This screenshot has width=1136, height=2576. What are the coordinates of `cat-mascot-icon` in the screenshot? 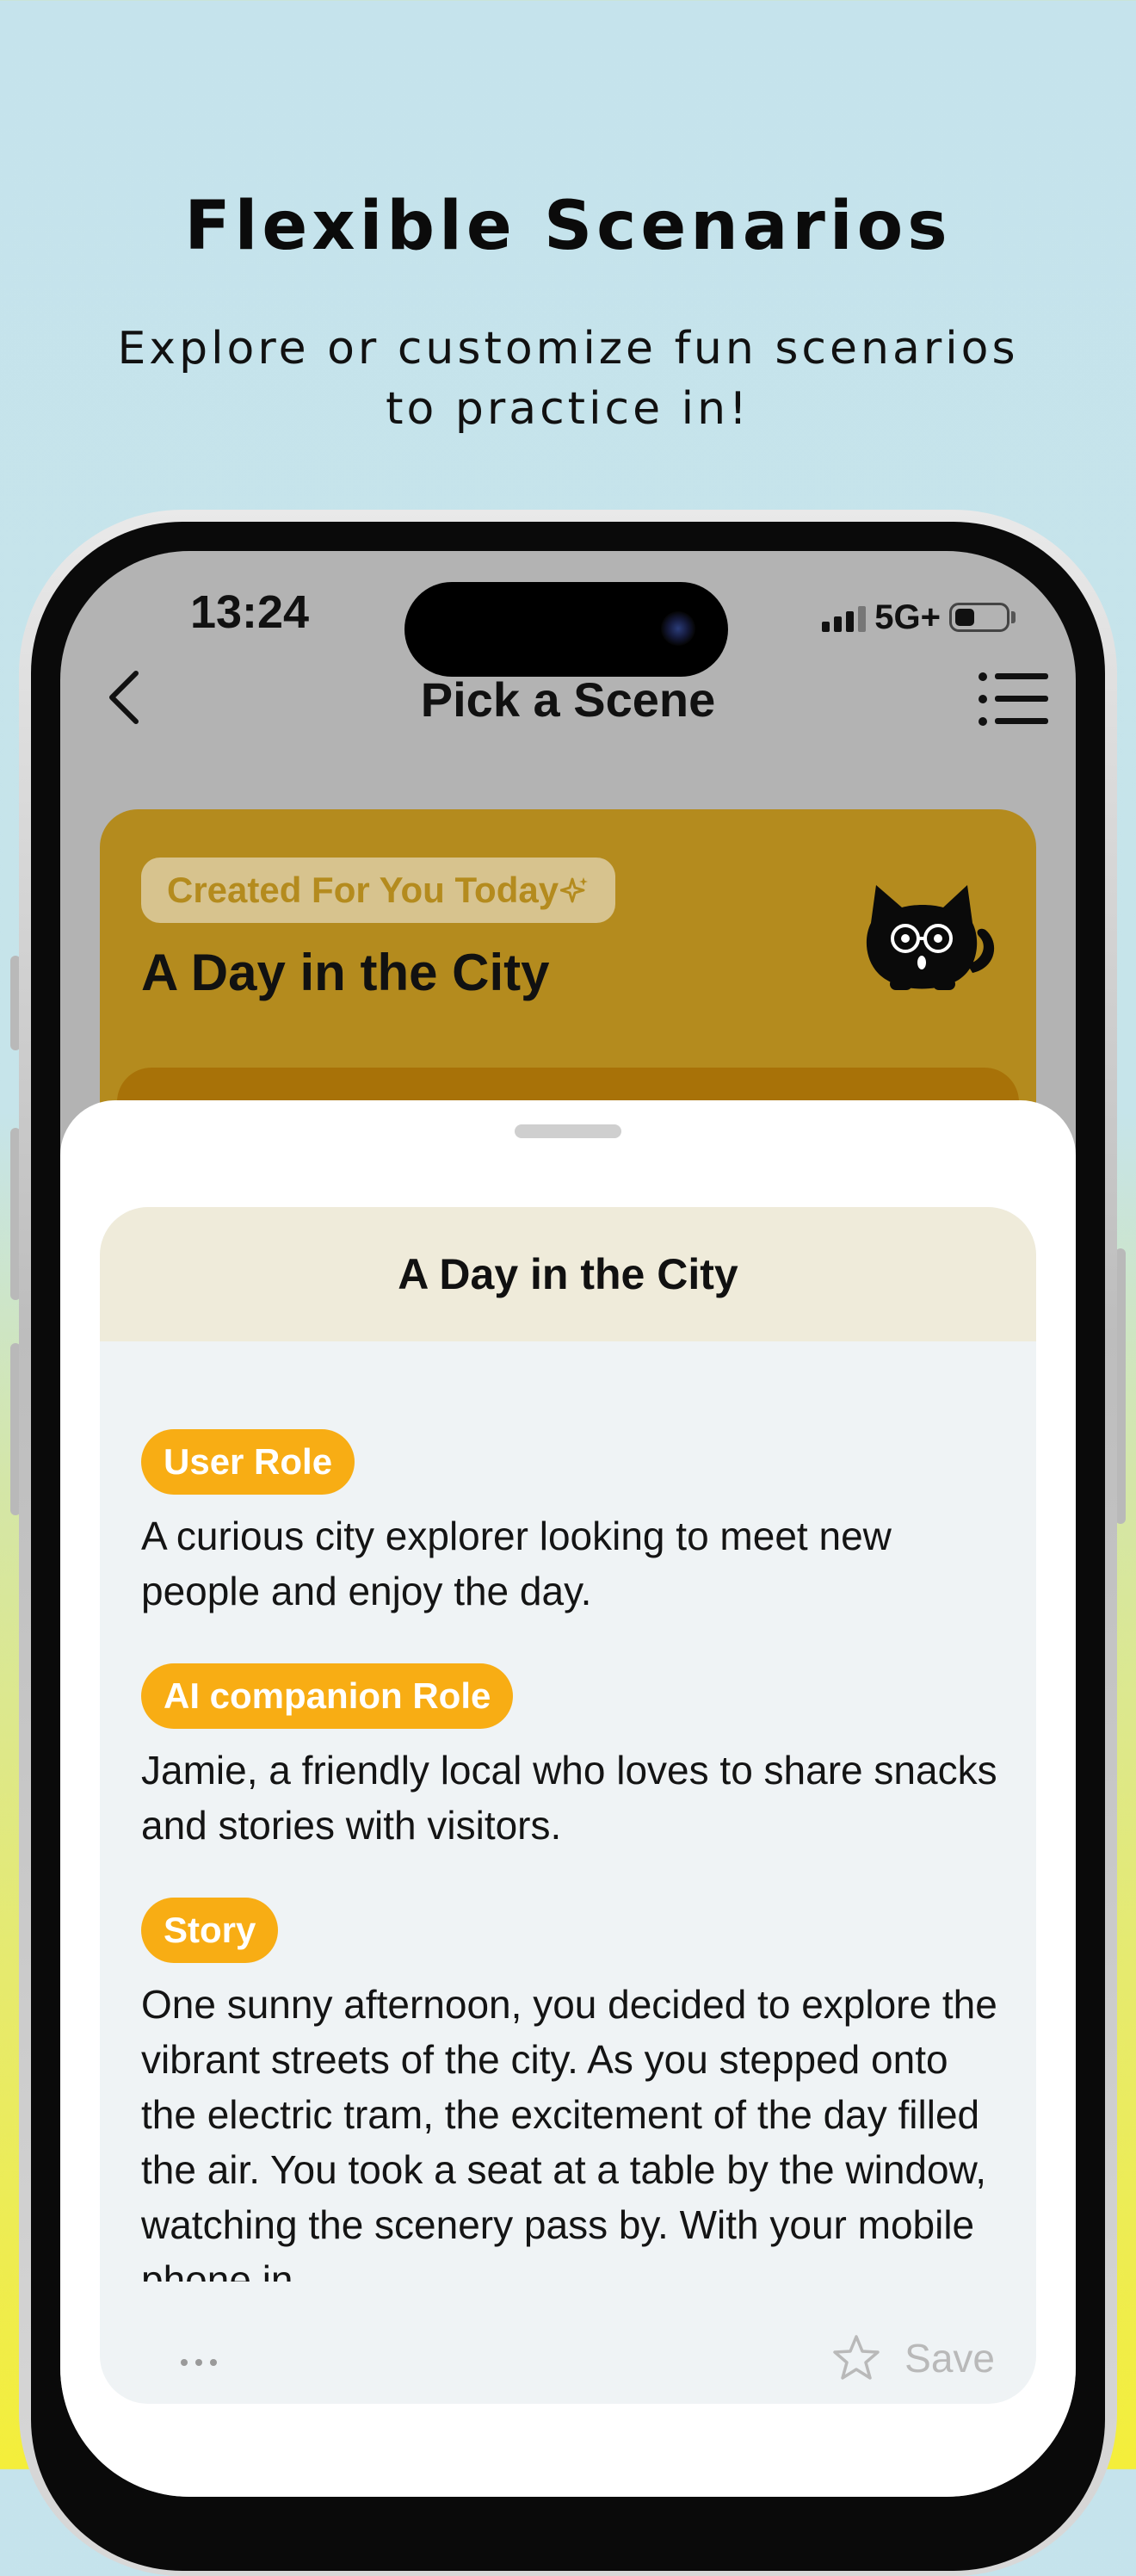 It's located at (931, 938).